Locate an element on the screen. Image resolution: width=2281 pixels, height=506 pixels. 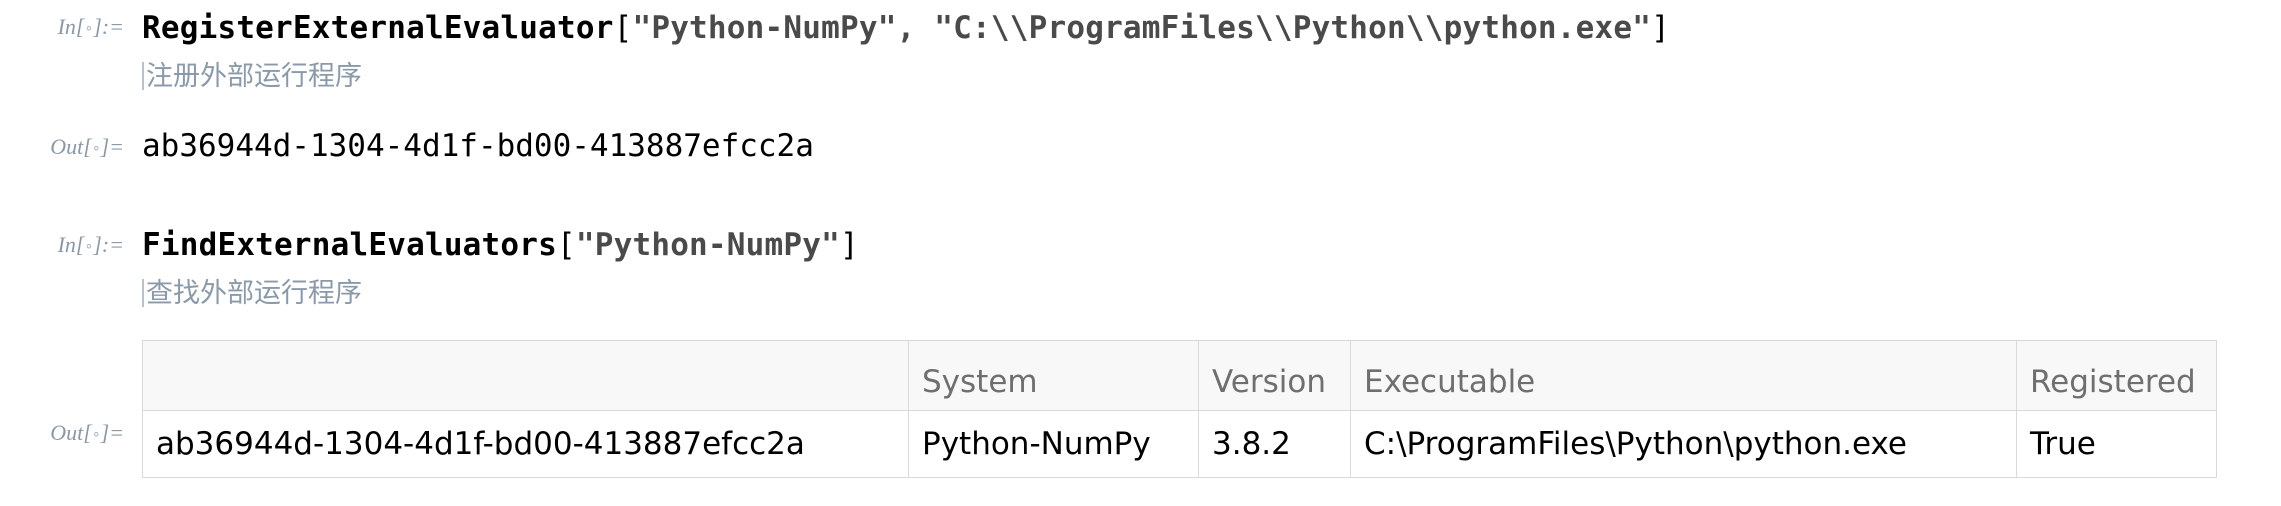
function-name: RegisterExternalEvaluator is located at coordinates (378, 28).